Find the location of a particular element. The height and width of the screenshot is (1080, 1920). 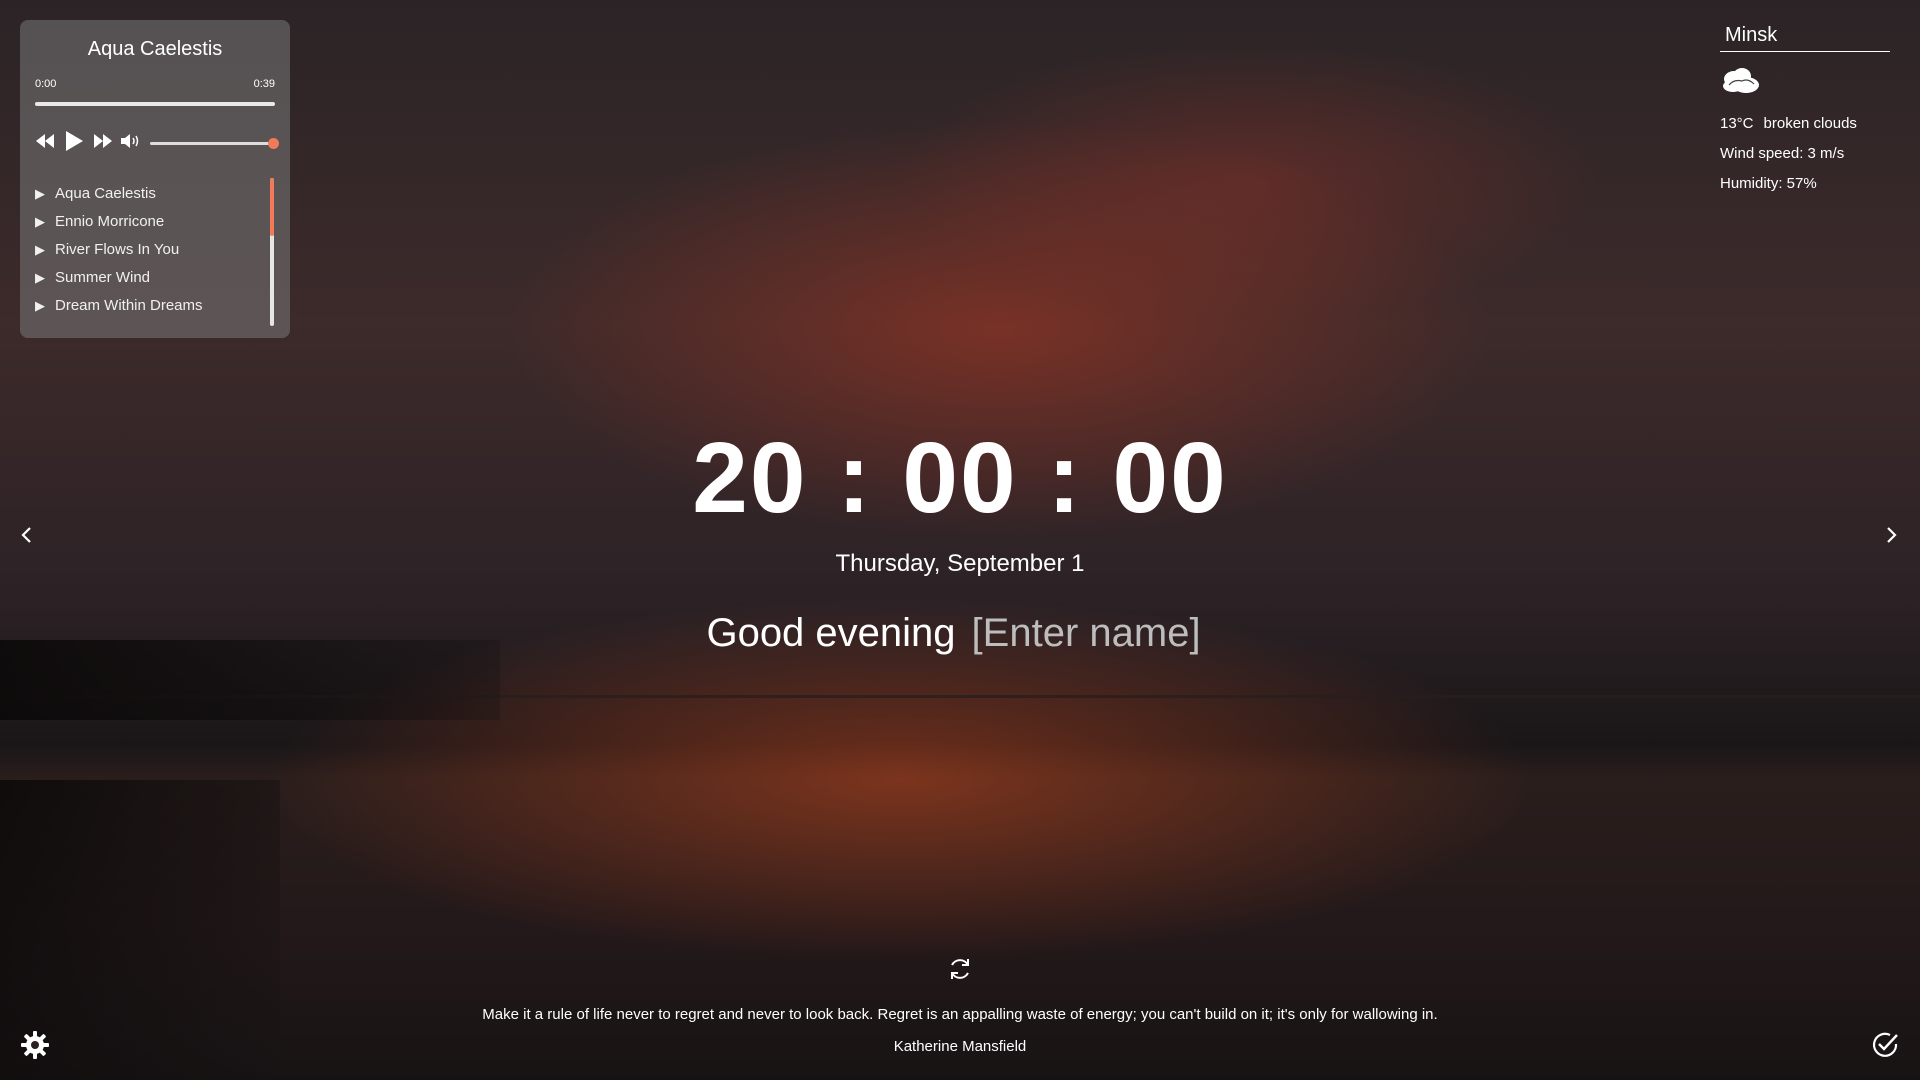

refresh-icon is located at coordinates (960, 971).